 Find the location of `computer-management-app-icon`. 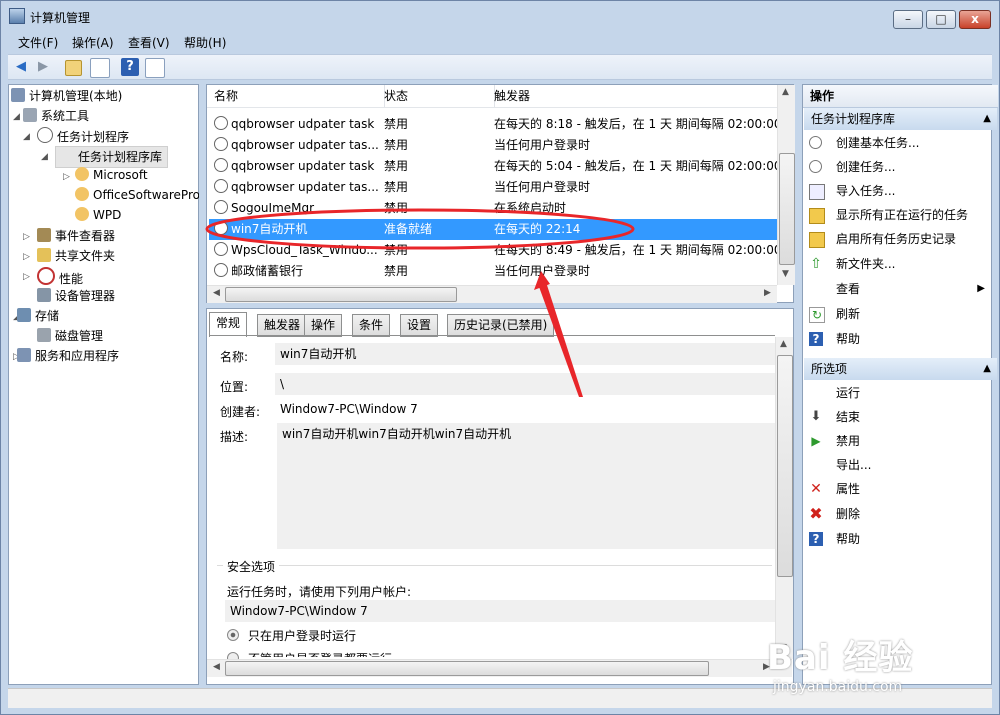

computer-management-app-icon is located at coordinates (17, 16).